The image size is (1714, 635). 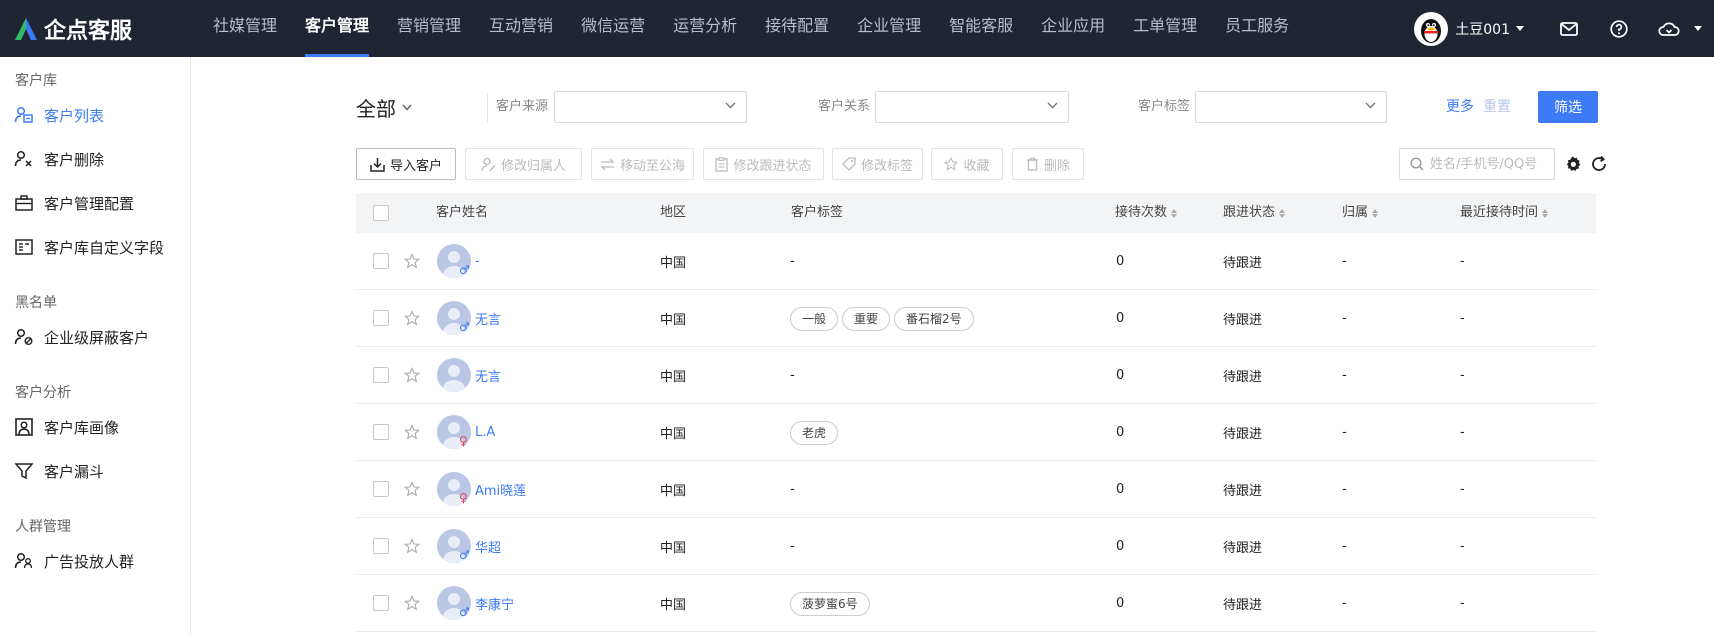 What do you see at coordinates (521, 28) in the screenshot?
I see `nav-item: 互动营销` at bounding box center [521, 28].